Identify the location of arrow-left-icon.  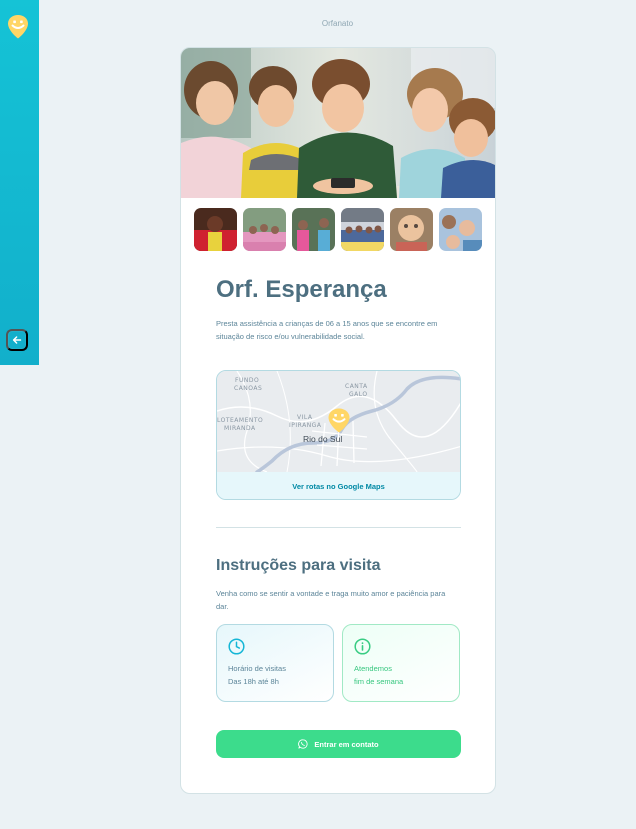
(17, 340).